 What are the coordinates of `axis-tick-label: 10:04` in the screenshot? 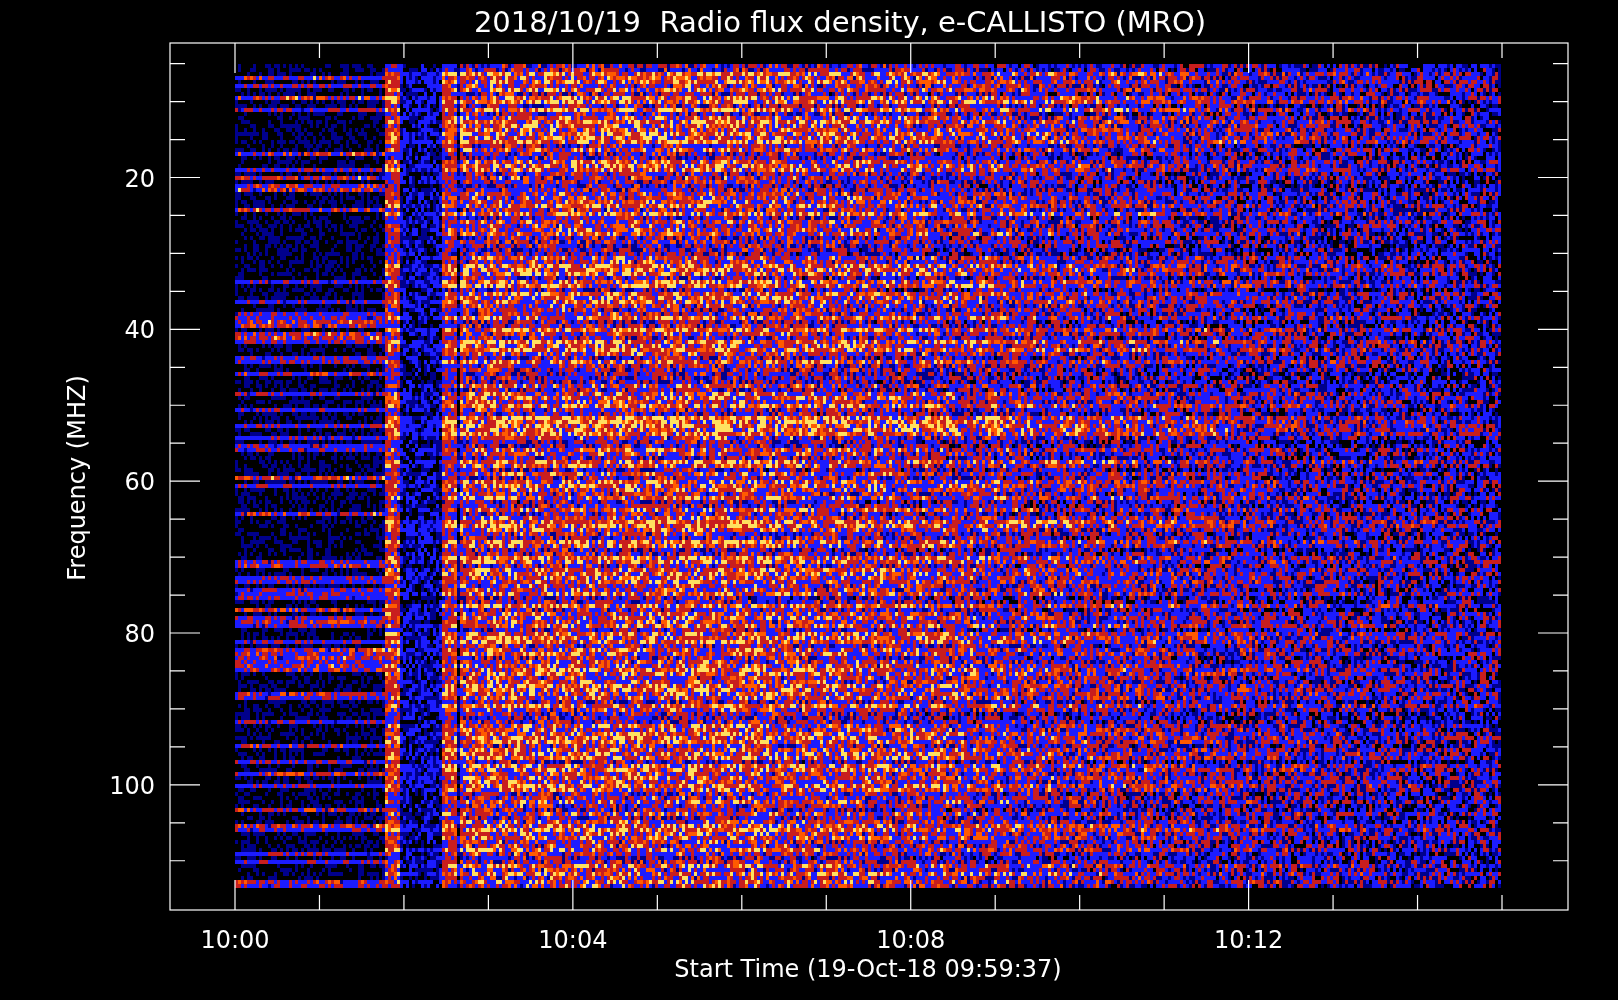 It's located at (573, 940).